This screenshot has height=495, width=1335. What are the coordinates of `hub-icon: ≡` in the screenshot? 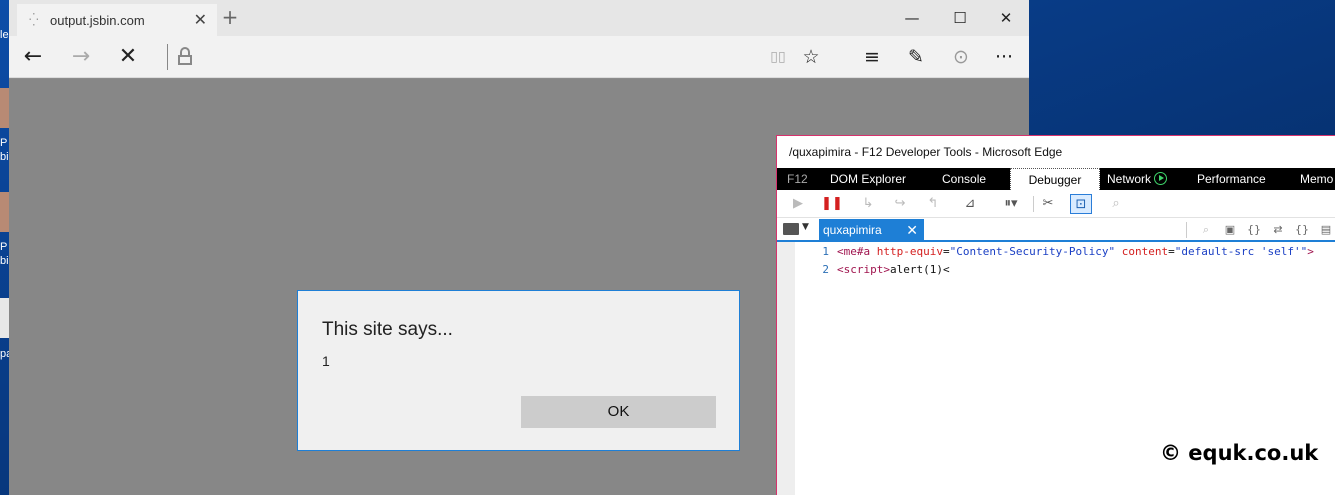 It's located at (872, 57).